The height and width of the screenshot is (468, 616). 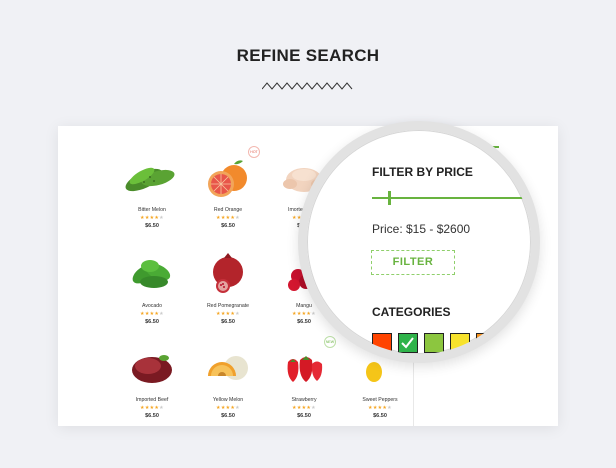 I want to click on color-swatch-green, so click(x=408, y=343).